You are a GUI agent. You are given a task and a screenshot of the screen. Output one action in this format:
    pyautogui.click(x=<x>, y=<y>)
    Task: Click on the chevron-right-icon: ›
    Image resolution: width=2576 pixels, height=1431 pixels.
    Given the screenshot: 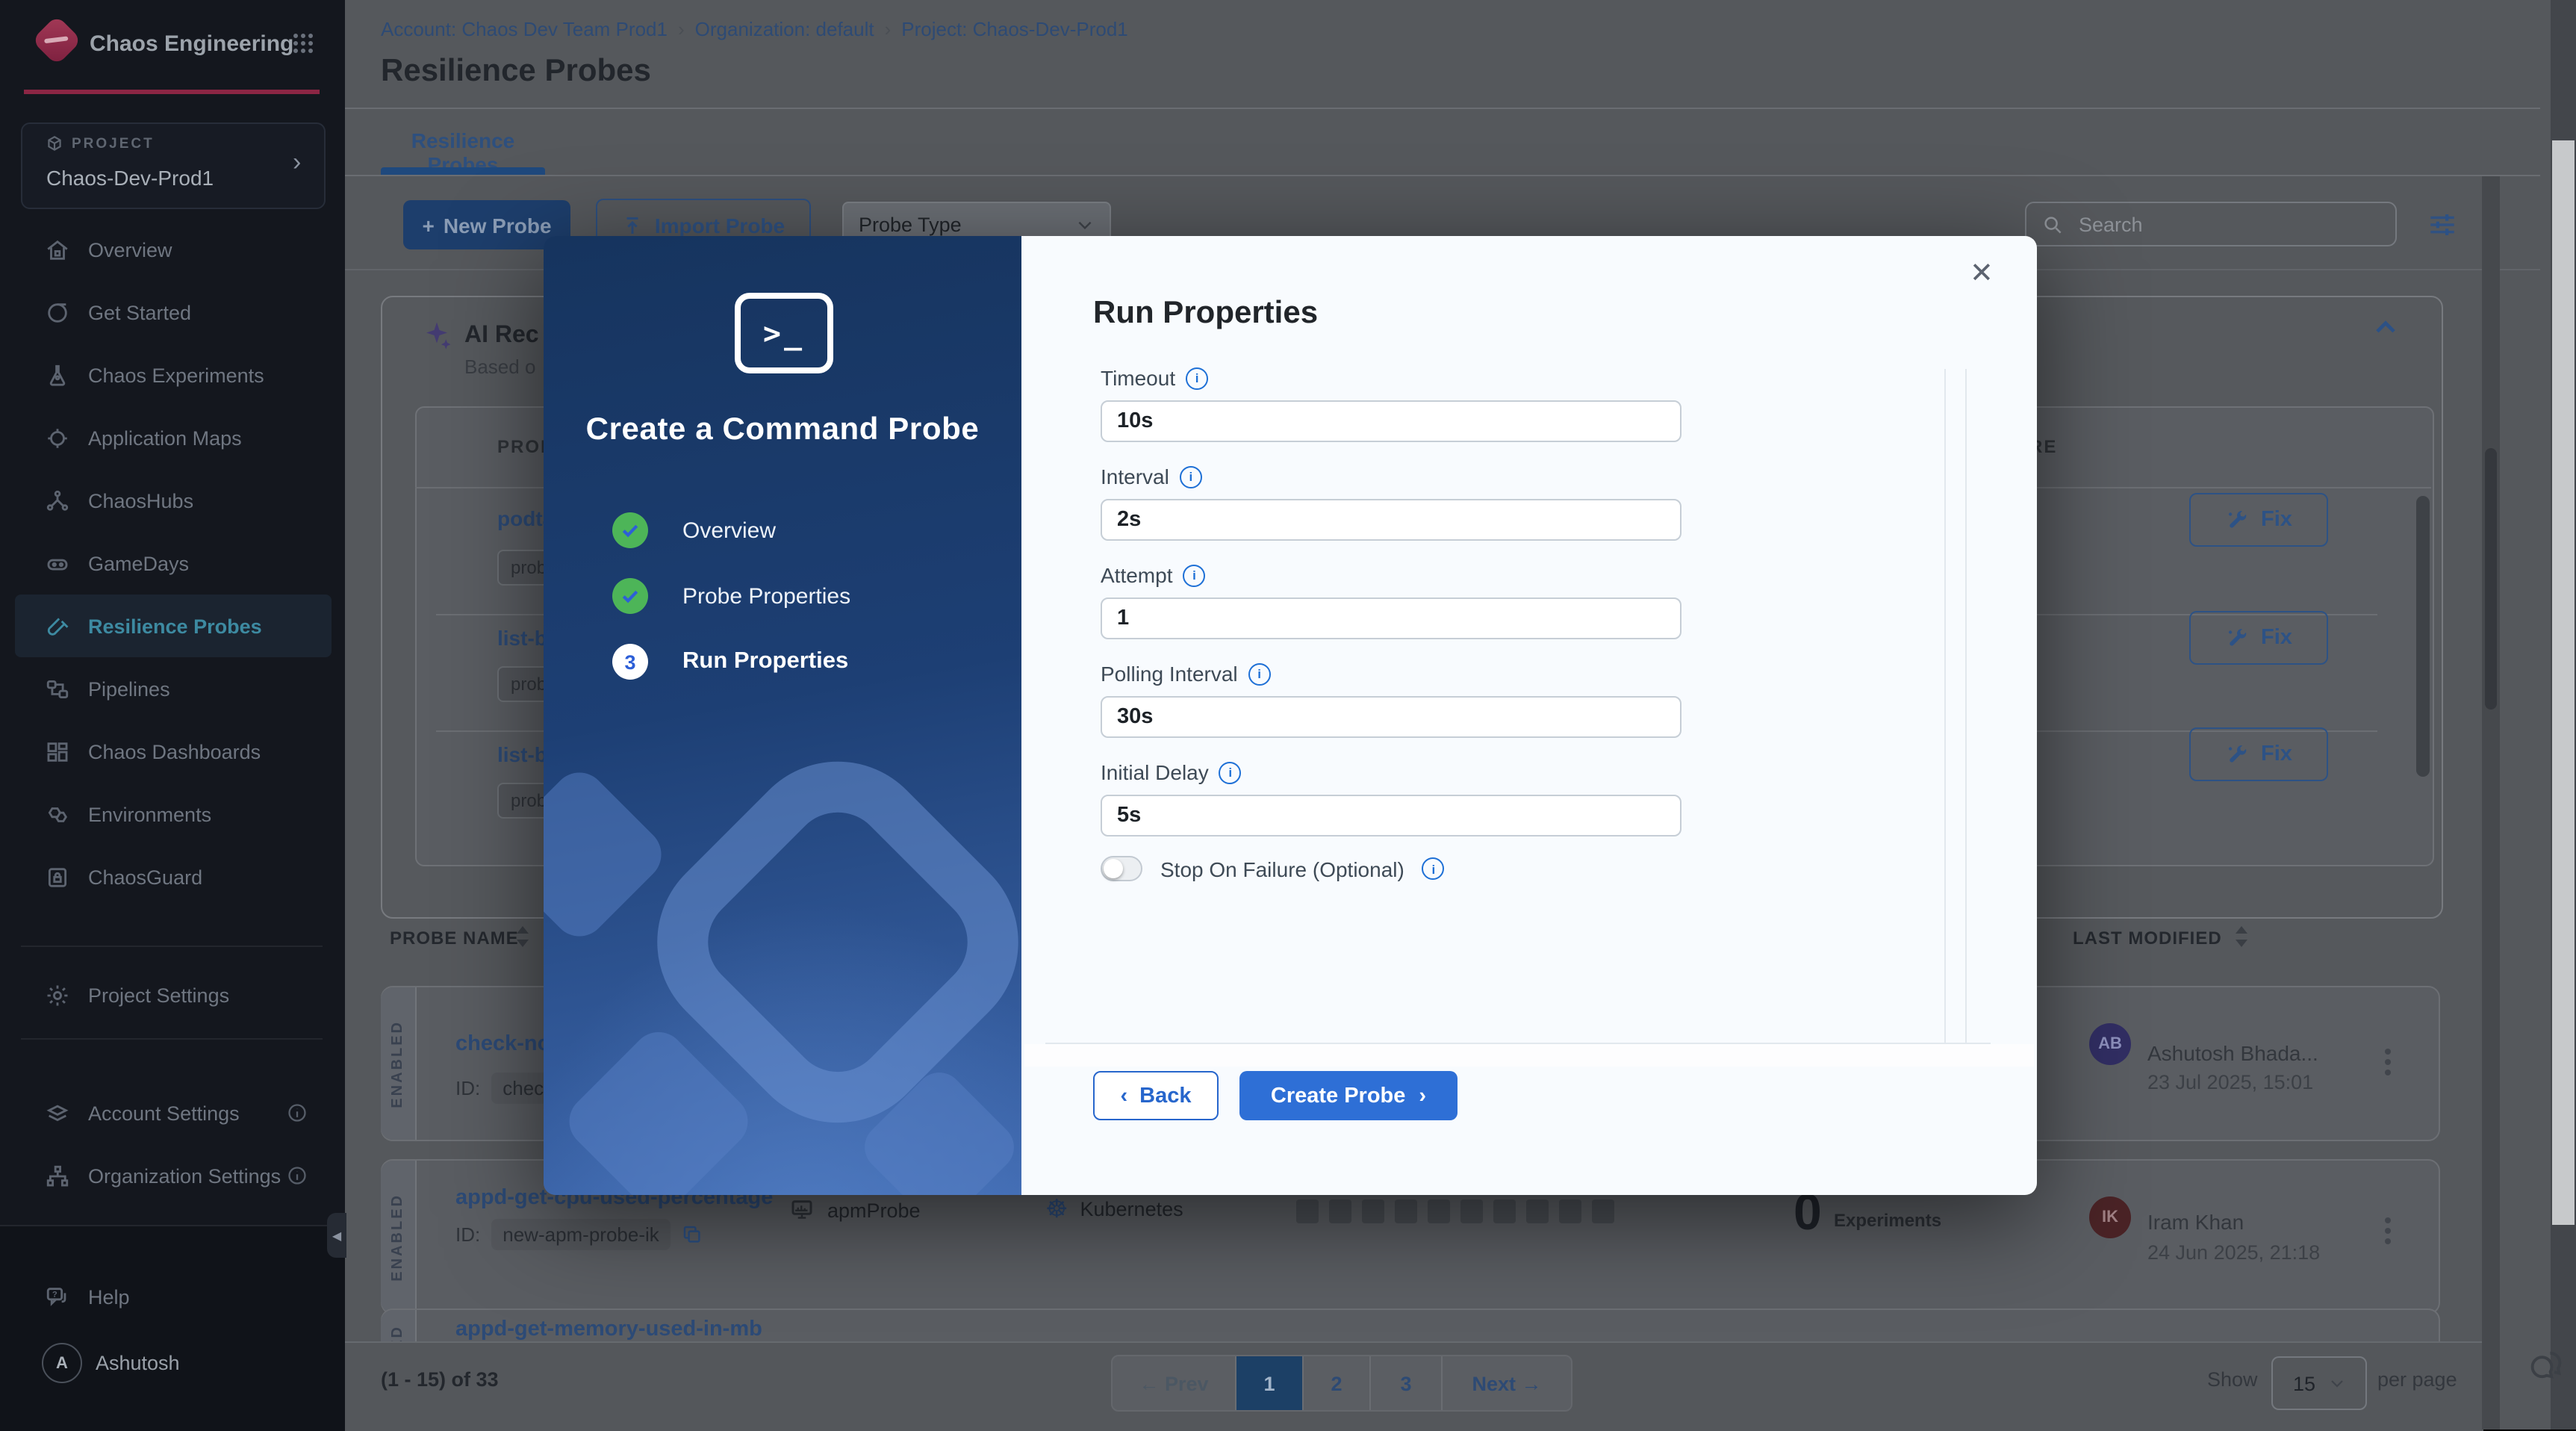 What is the action you would take?
    pyautogui.click(x=1423, y=1096)
    